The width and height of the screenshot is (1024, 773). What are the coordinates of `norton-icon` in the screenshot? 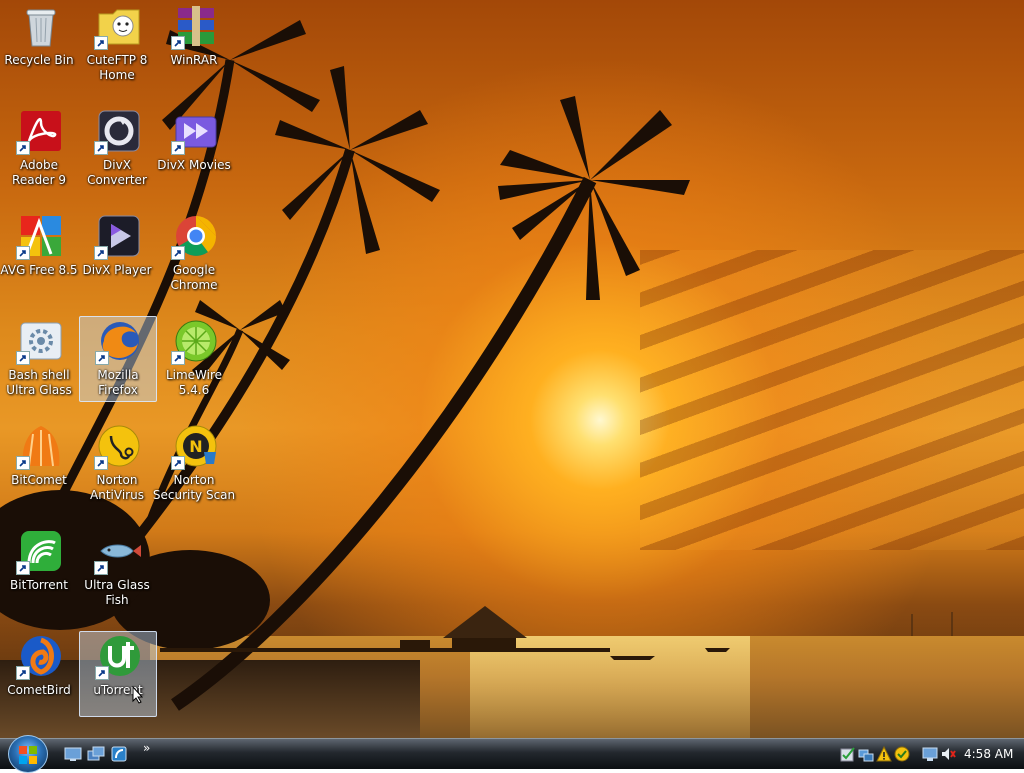 It's located at (902, 754).